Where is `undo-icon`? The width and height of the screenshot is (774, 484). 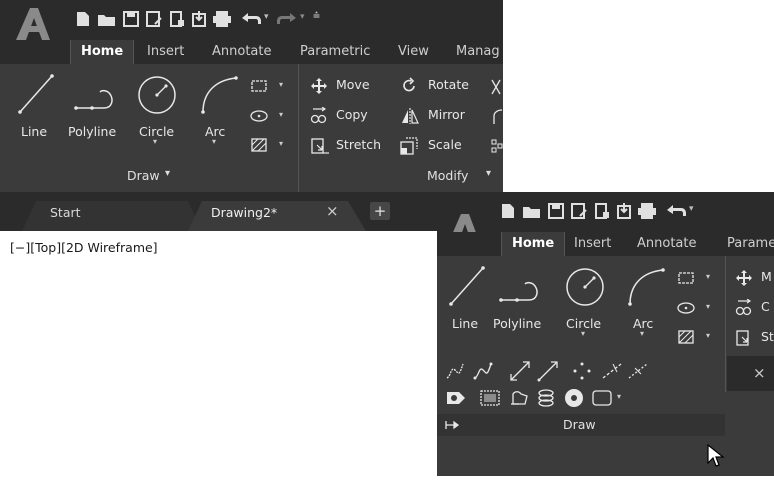
undo-icon is located at coordinates (251, 19).